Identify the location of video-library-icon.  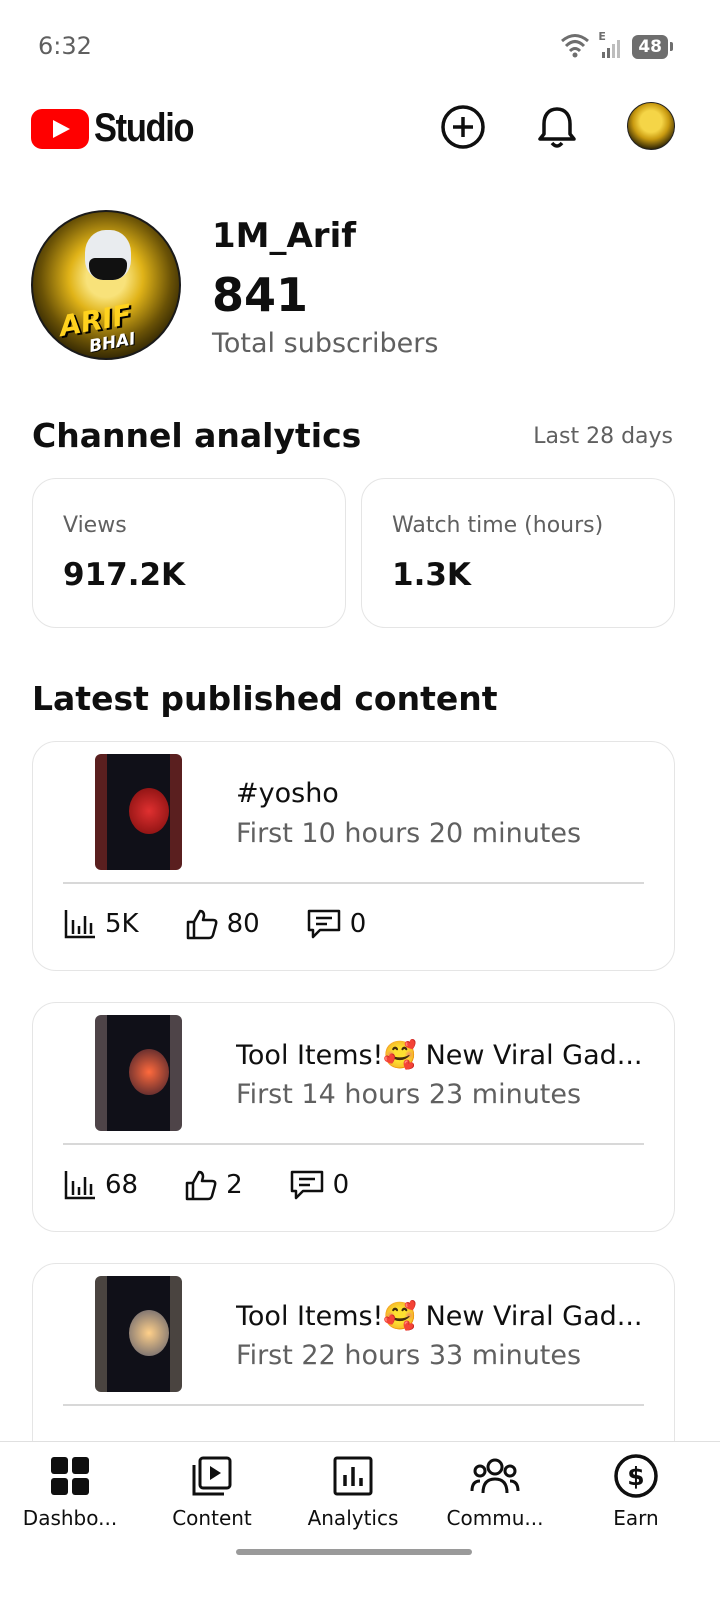
(212, 1476).